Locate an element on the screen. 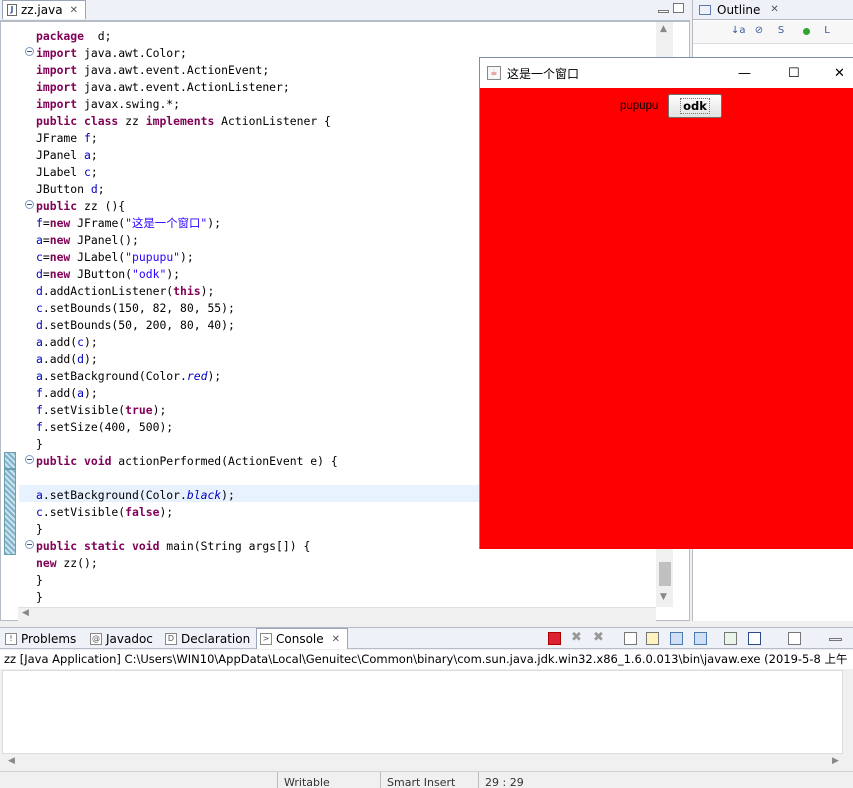 The height and width of the screenshot is (788, 853). code-line: new zz(); is located at coordinates (187, 563).